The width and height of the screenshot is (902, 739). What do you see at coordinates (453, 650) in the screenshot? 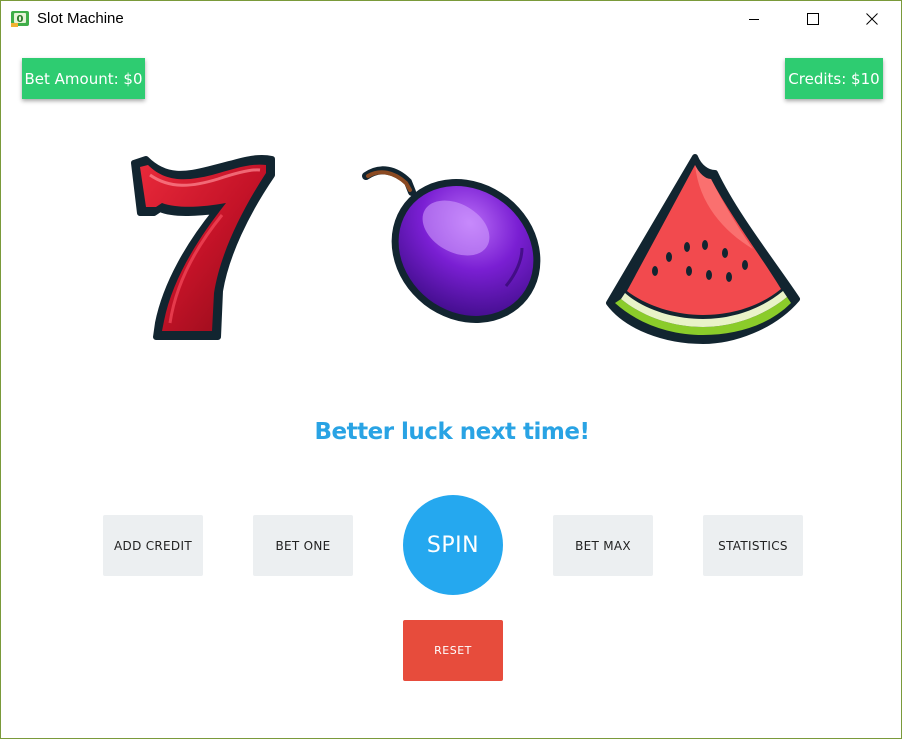
I see `reset-button: RESET` at bounding box center [453, 650].